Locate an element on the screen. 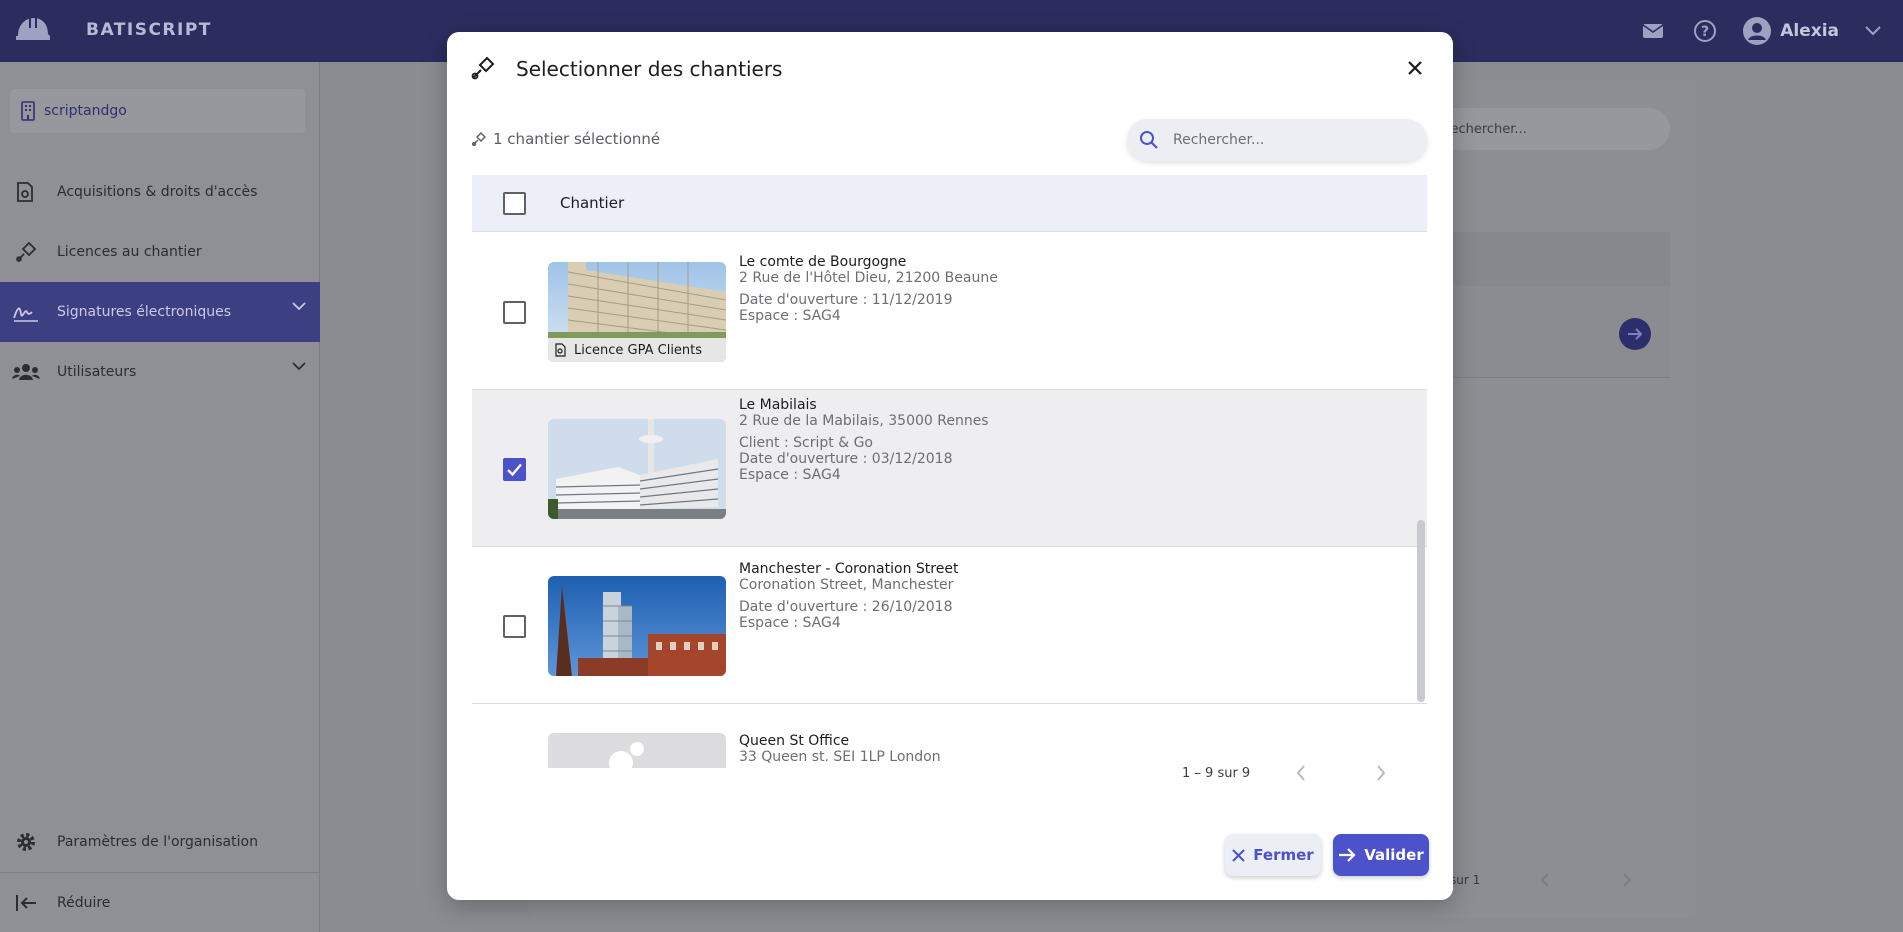  site-opening-date: Date d'ouverture : 11/12/2019 is located at coordinates (846, 300).